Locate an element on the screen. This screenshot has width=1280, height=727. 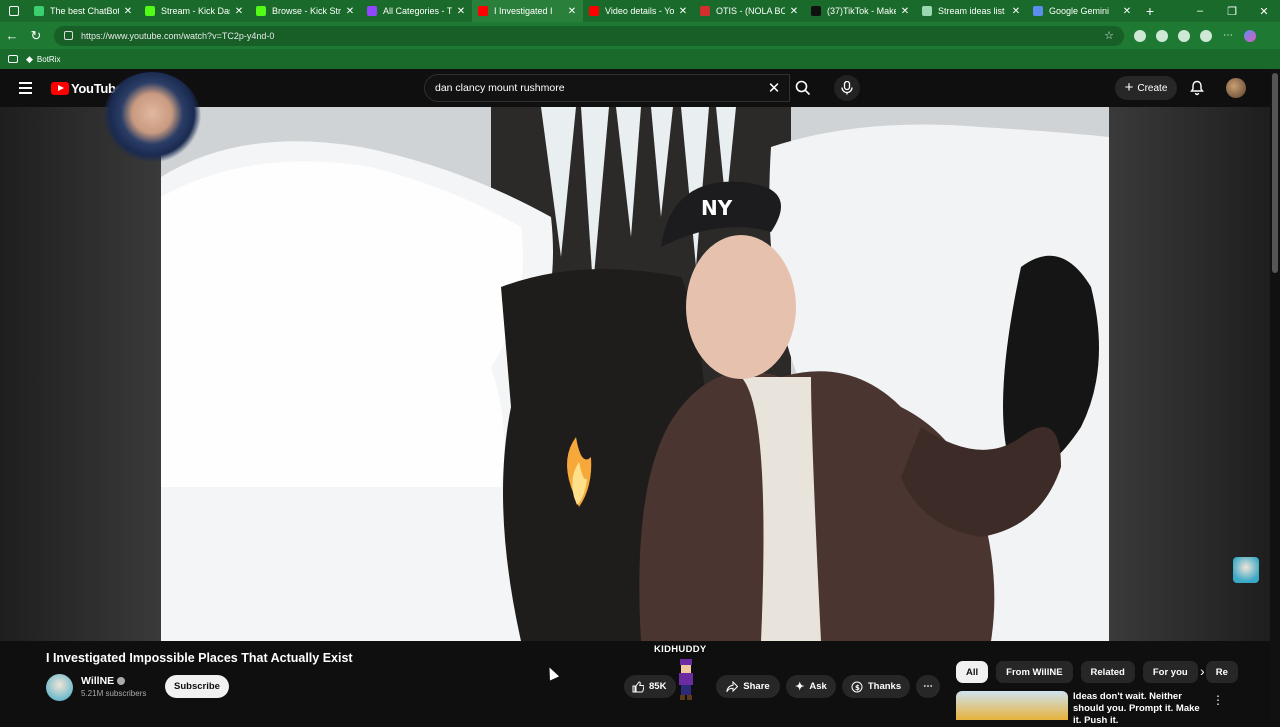
search-value: dan clancy mount rushmore is located at coordinates (500, 88).